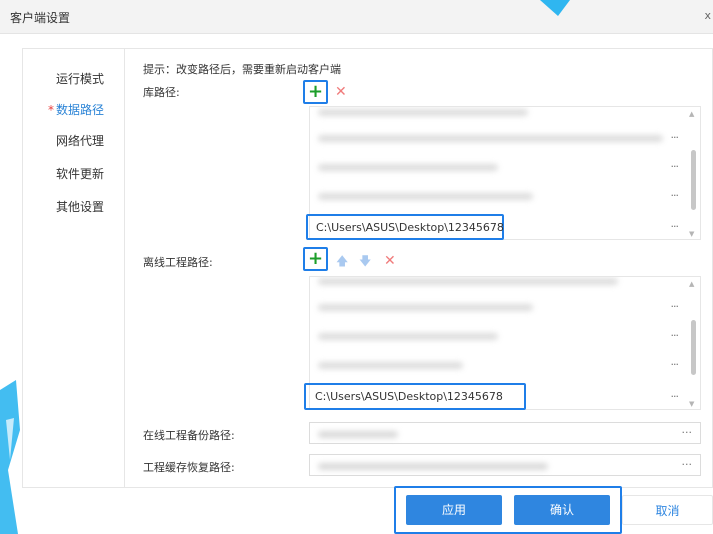 The width and height of the screenshot is (713, 534). Describe the element at coordinates (79, 141) in the screenshot. I see `sidebar-item-label: 网络代理` at that location.